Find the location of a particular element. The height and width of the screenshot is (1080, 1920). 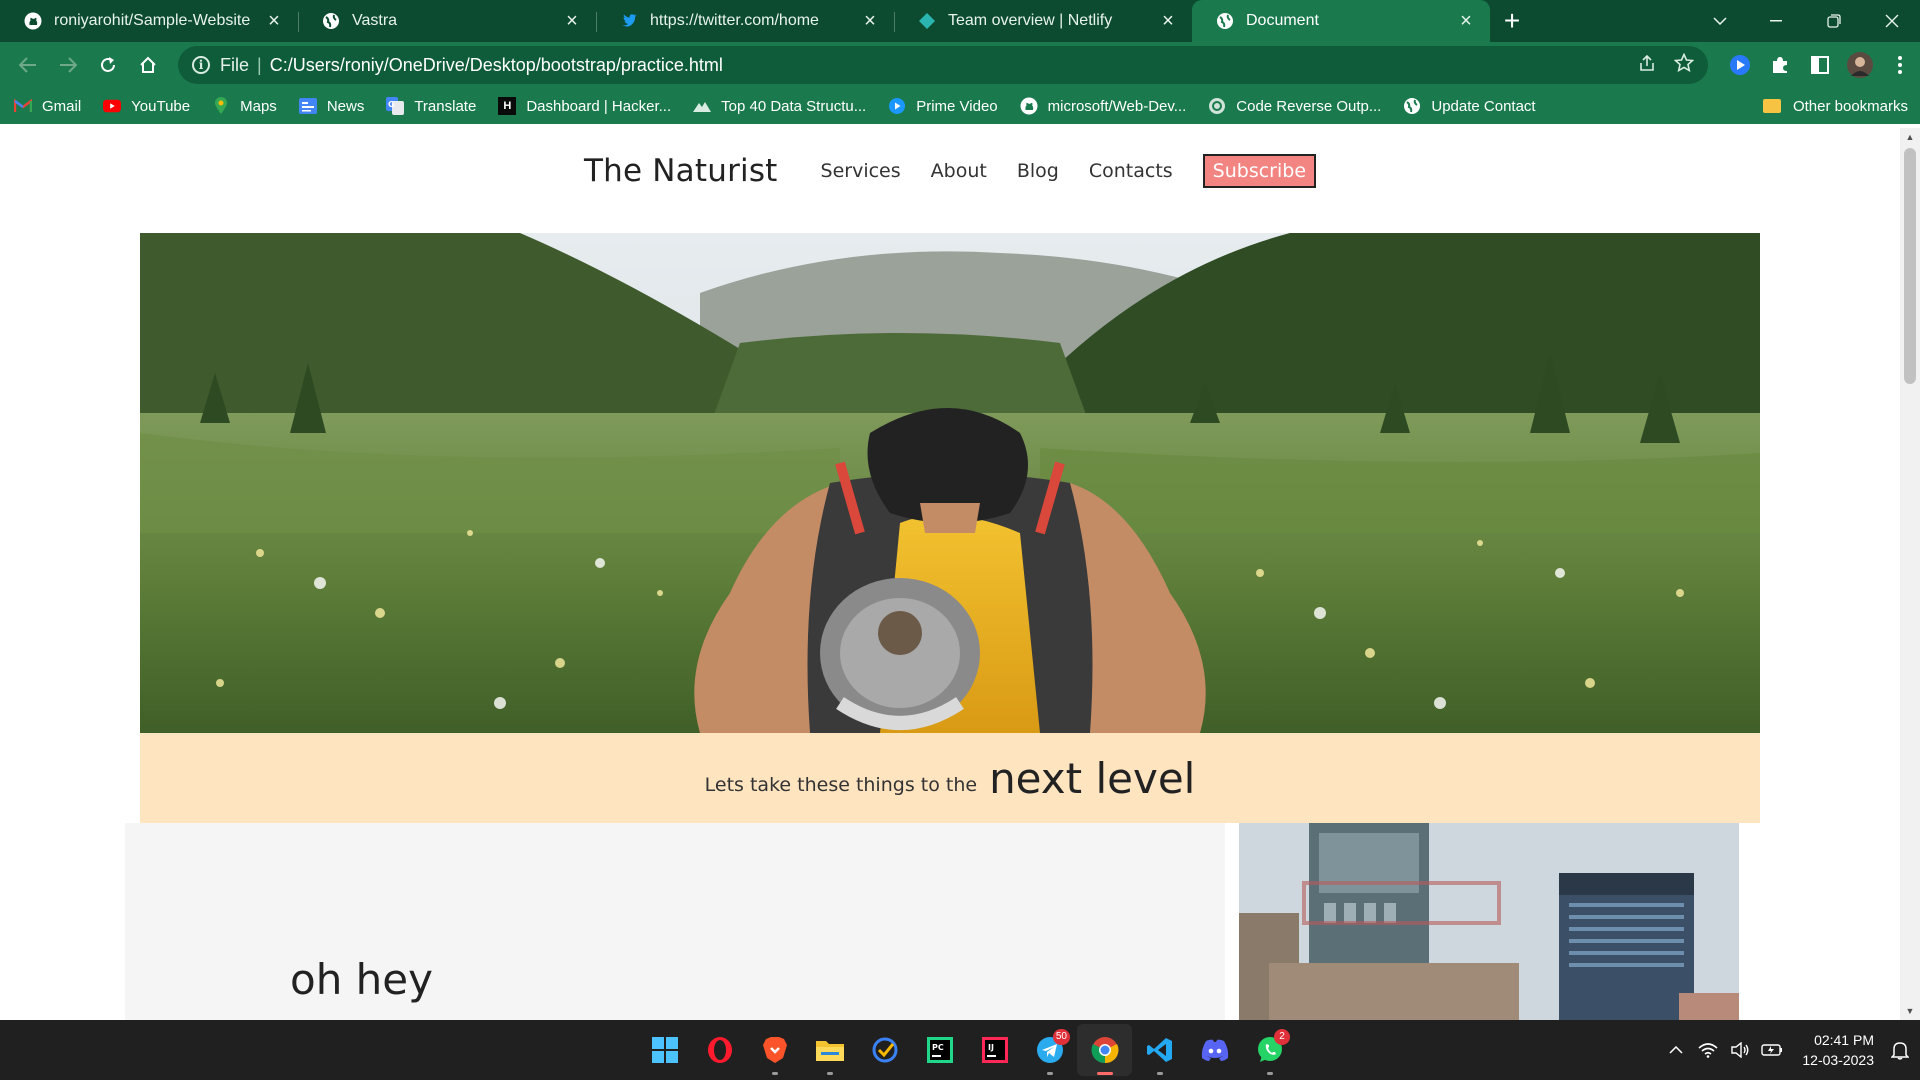

news-icon is located at coordinates (307, 106).